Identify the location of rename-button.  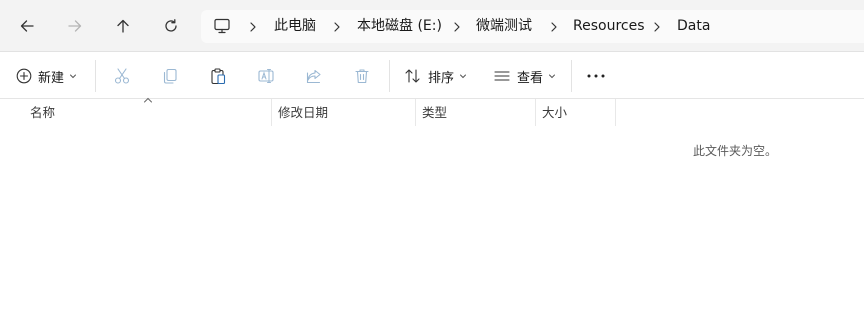
(266, 76).